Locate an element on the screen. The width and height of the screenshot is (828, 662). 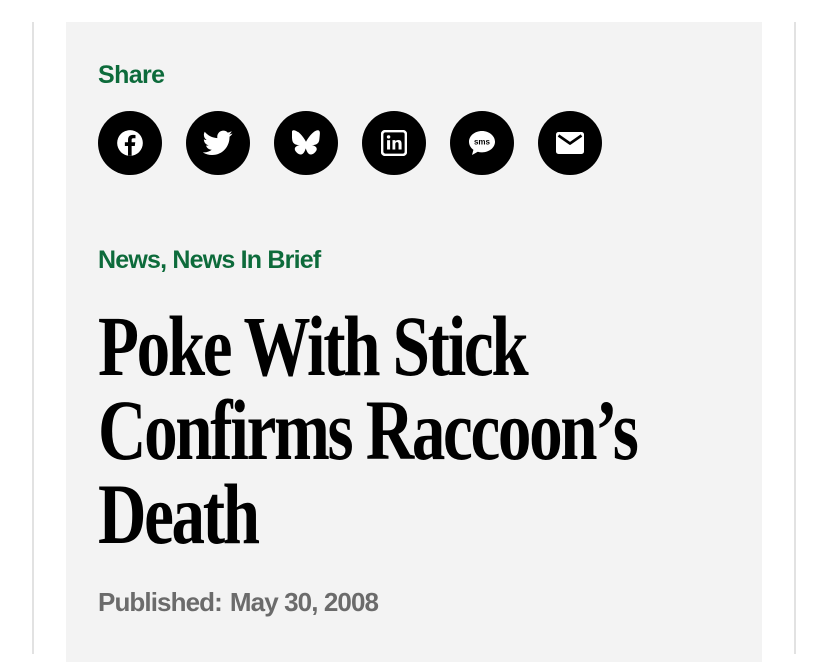
published-label: Published: is located at coordinates (160, 602).